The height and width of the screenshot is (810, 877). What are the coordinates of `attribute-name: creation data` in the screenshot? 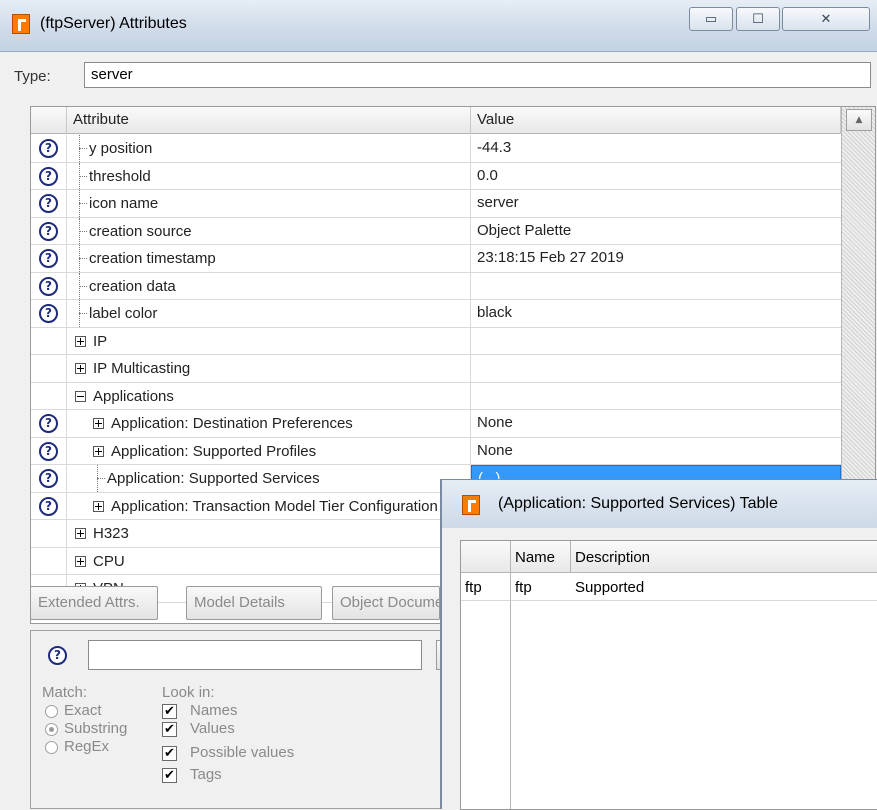 It's located at (132, 286).